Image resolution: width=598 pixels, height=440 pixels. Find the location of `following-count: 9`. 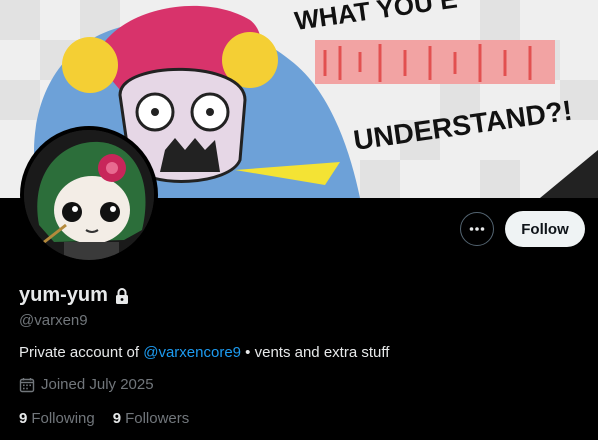

following-count: 9 is located at coordinates (23, 418).